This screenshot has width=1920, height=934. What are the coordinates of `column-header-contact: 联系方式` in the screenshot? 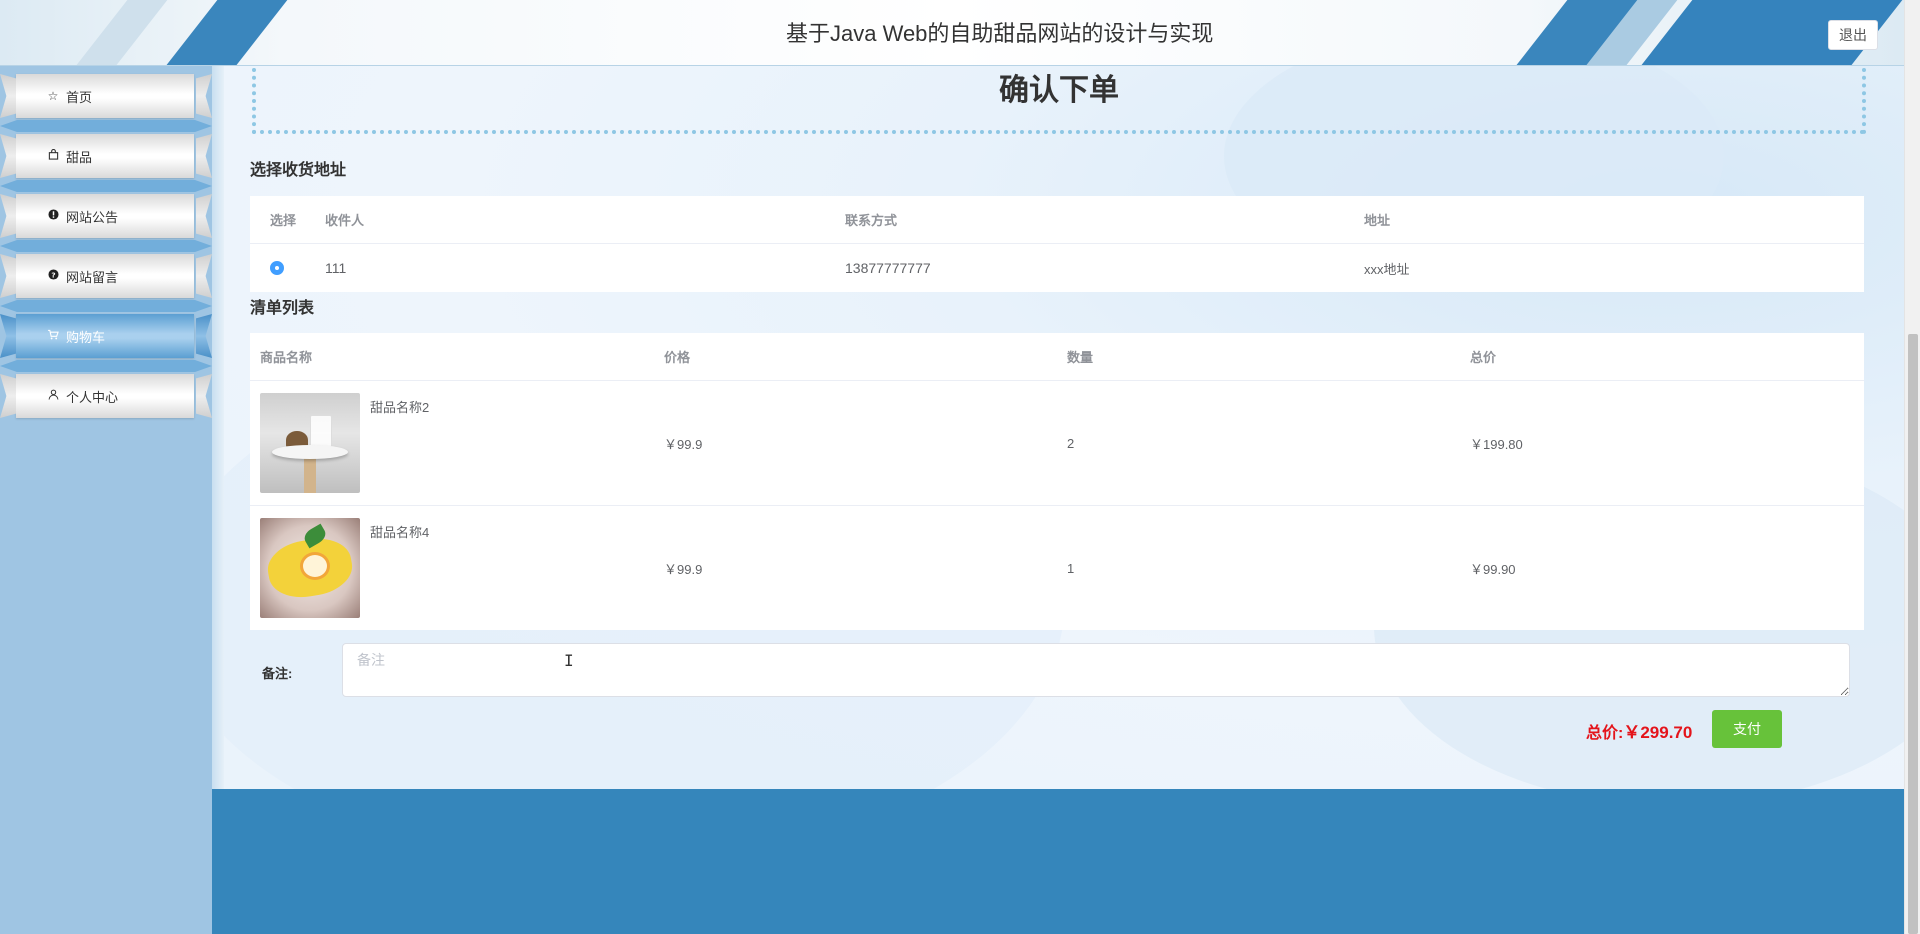 It's located at (871, 220).